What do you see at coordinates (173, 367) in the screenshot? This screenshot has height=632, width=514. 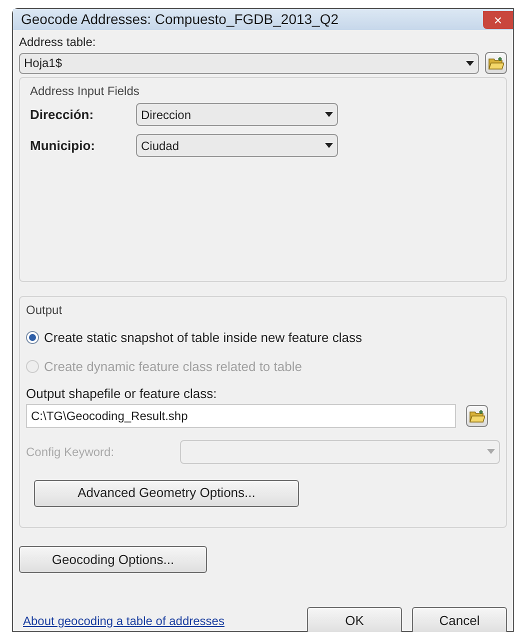 I see `radio-label: Create dynamic feature class related to table` at bounding box center [173, 367].